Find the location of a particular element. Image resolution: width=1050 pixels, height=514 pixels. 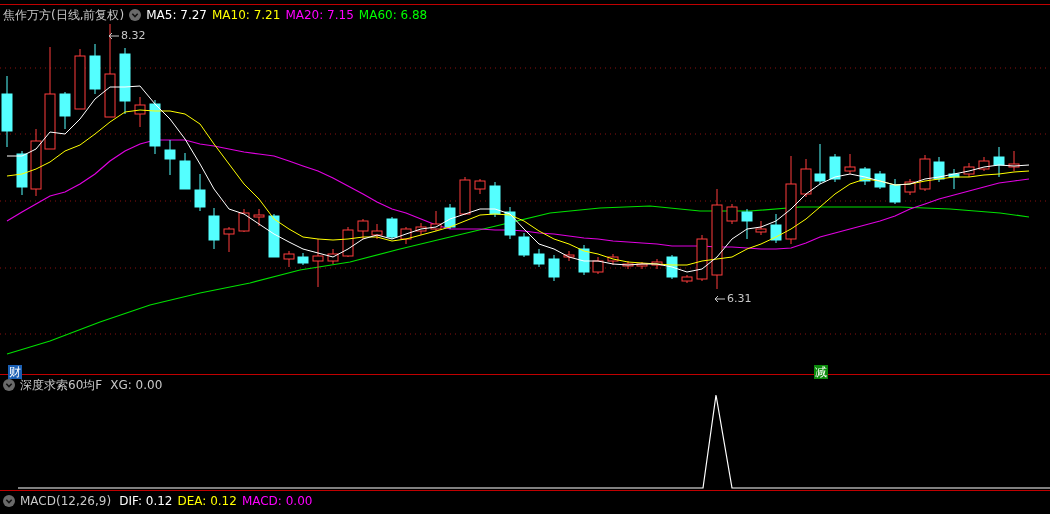

price-label: 8.32 is located at coordinates (133, 35).